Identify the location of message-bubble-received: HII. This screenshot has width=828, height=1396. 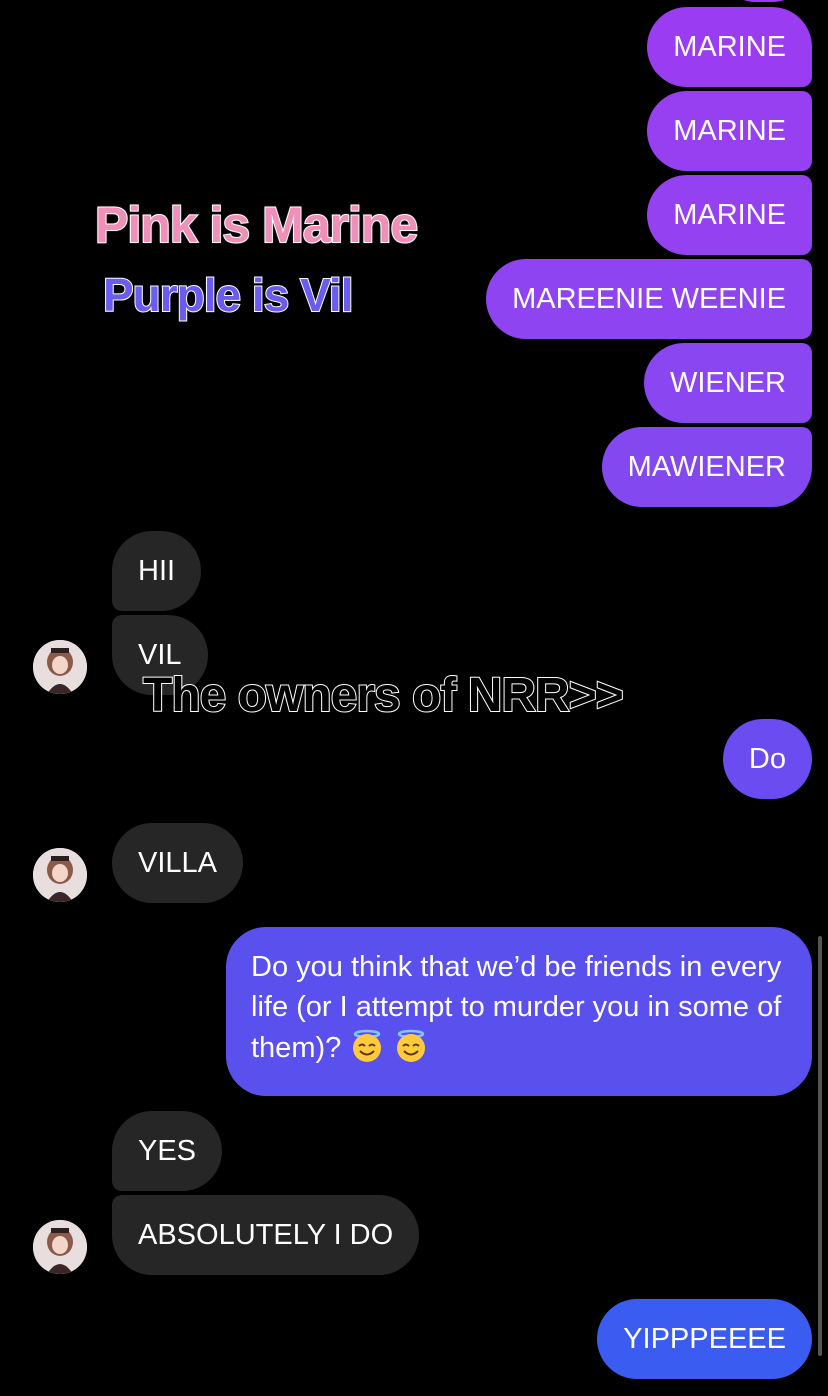
(157, 571).